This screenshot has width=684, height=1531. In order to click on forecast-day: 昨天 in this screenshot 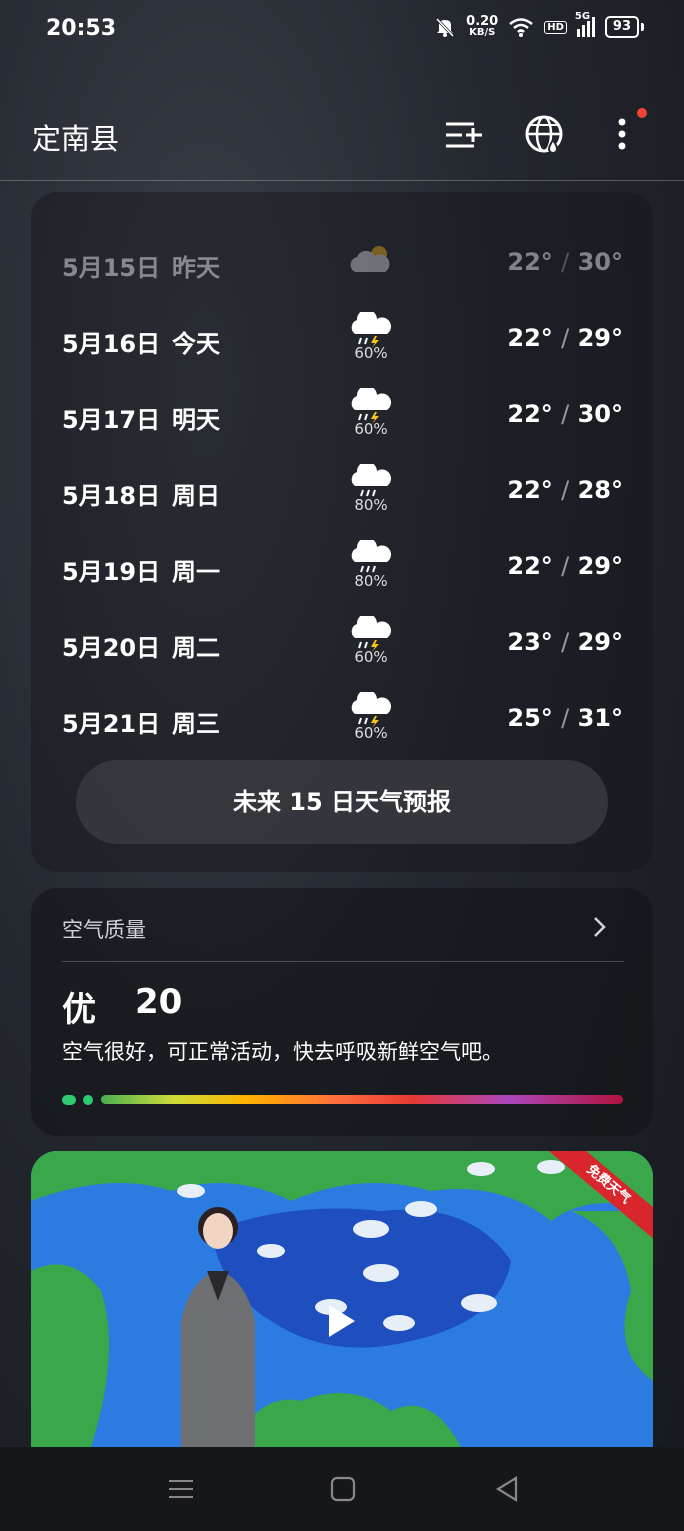, I will do `click(196, 268)`.